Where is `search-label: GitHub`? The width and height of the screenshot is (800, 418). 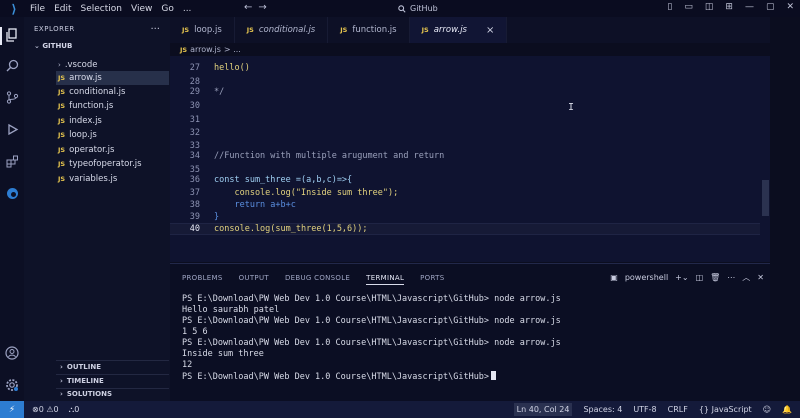 search-label: GitHub is located at coordinates (424, 8).